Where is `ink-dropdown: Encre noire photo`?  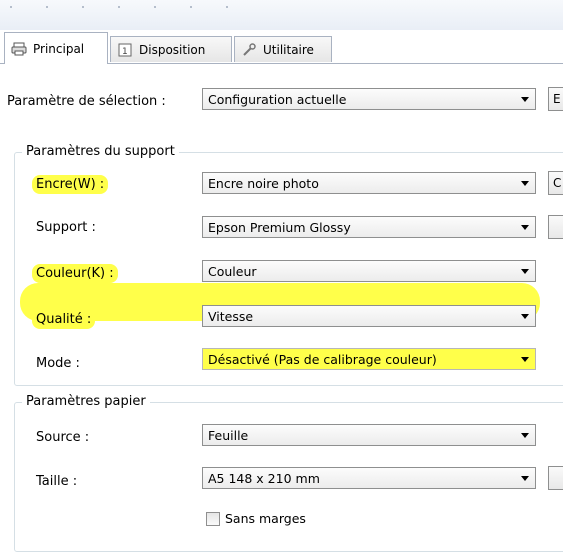 ink-dropdown: Encre noire photo is located at coordinates (369, 183).